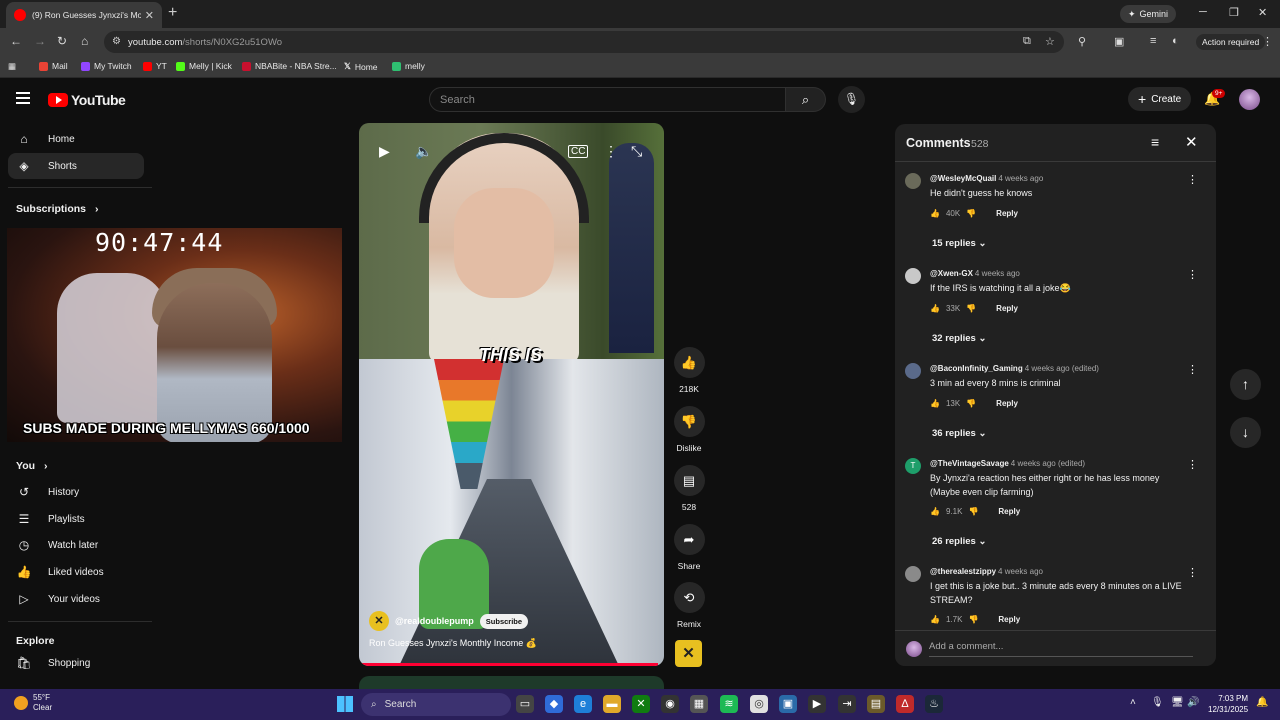  Describe the element at coordinates (1119, 41) in the screenshot. I see `split-view-icon: ▣` at that location.